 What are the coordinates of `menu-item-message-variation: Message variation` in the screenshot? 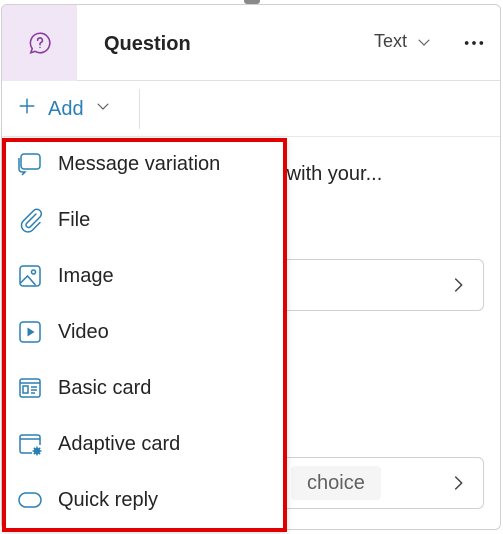 It's located at (118, 164).